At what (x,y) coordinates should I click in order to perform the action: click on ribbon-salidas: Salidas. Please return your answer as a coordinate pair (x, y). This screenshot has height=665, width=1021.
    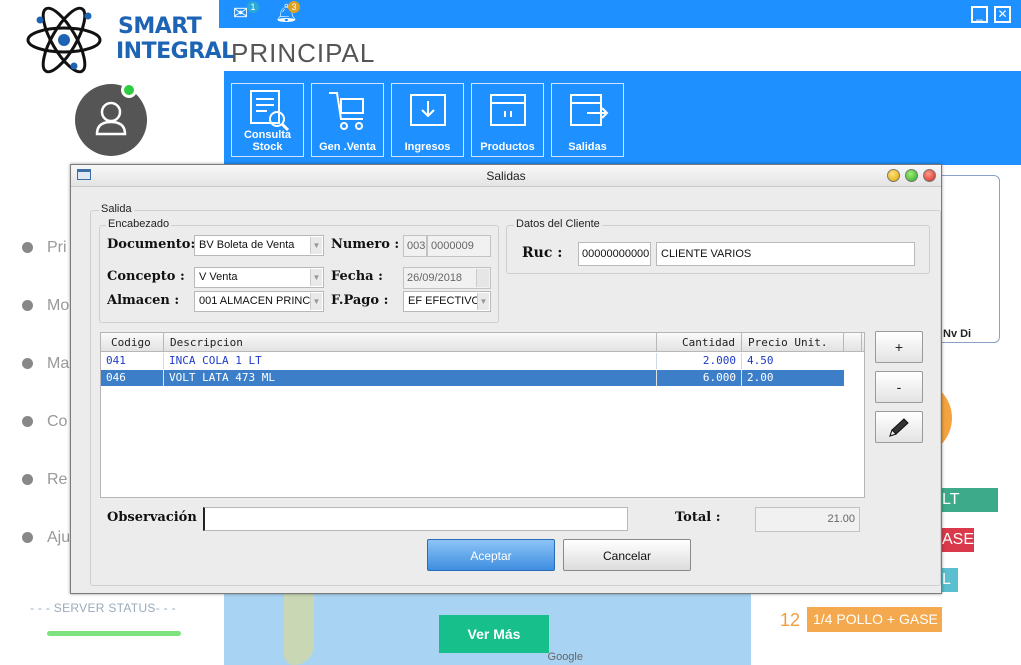
    Looking at the image, I should click on (587, 120).